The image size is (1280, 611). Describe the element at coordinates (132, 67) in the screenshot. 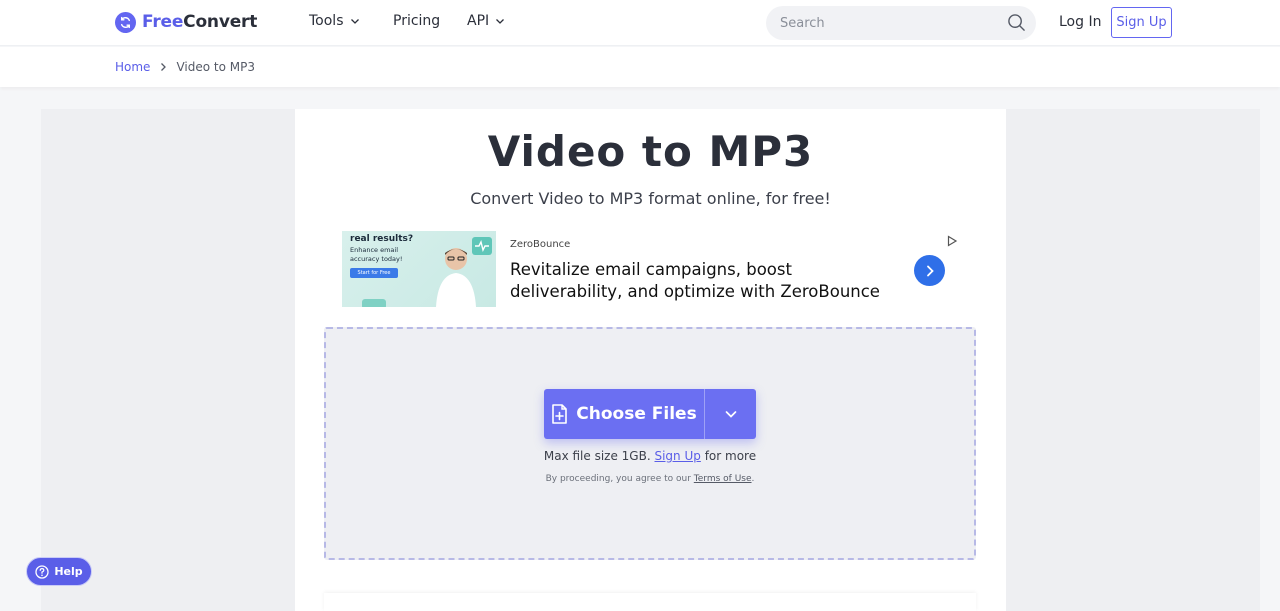

I see `breadcrumb-home: Home` at that location.